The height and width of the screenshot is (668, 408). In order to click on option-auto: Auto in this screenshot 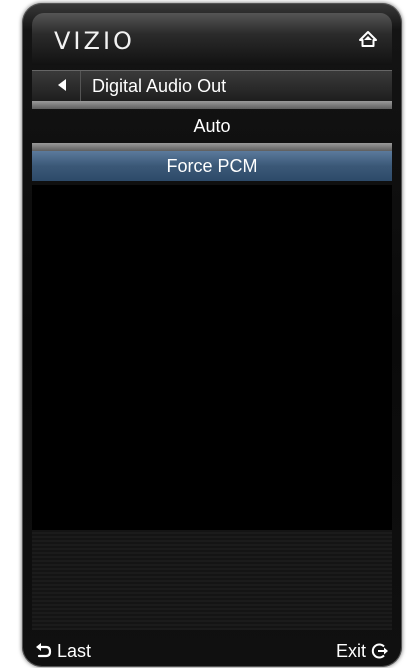, I will do `click(212, 126)`.